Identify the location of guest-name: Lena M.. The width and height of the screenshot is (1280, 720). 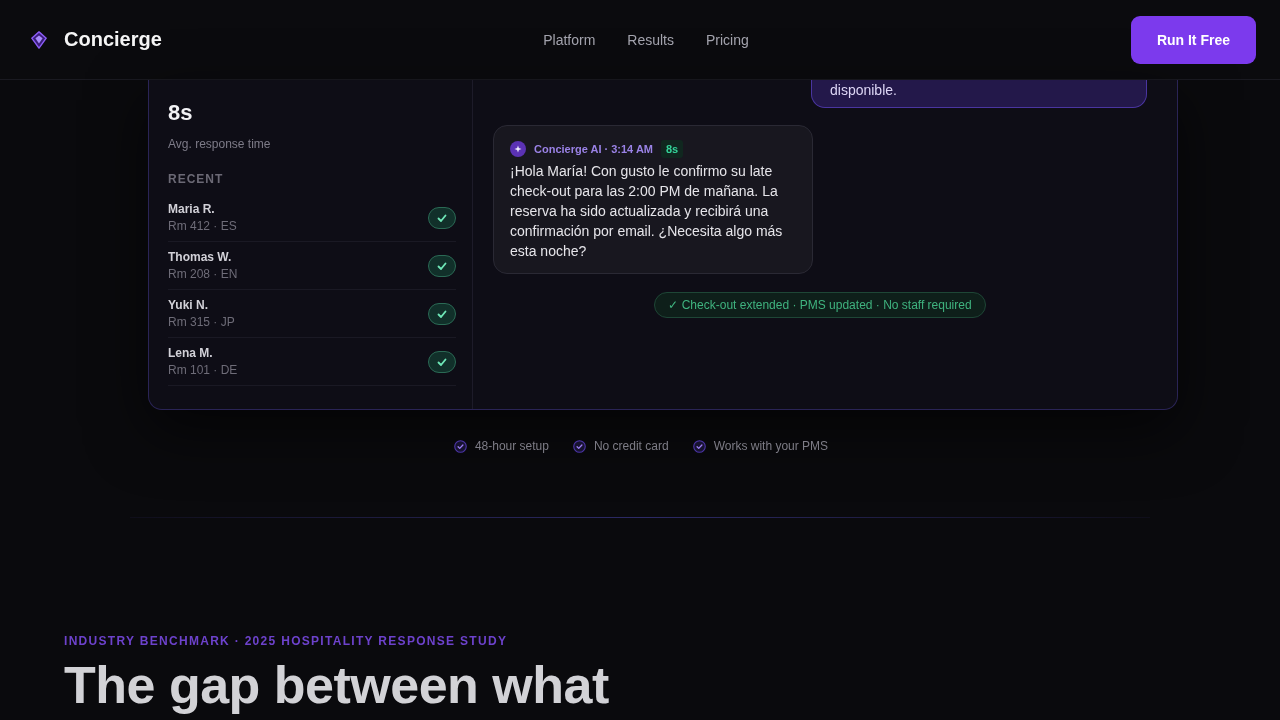
(190, 353).